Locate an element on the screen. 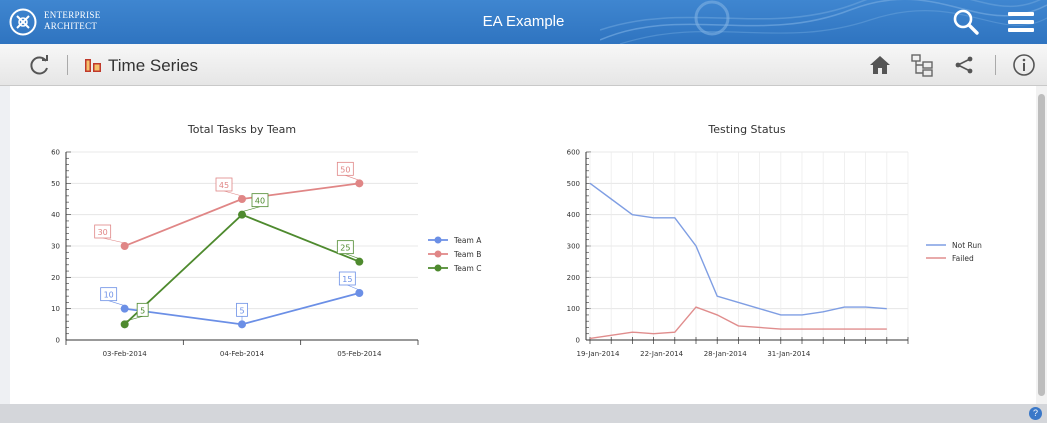 This screenshot has height=423, width=1047. data-label: 40 is located at coordinates (260, 201).